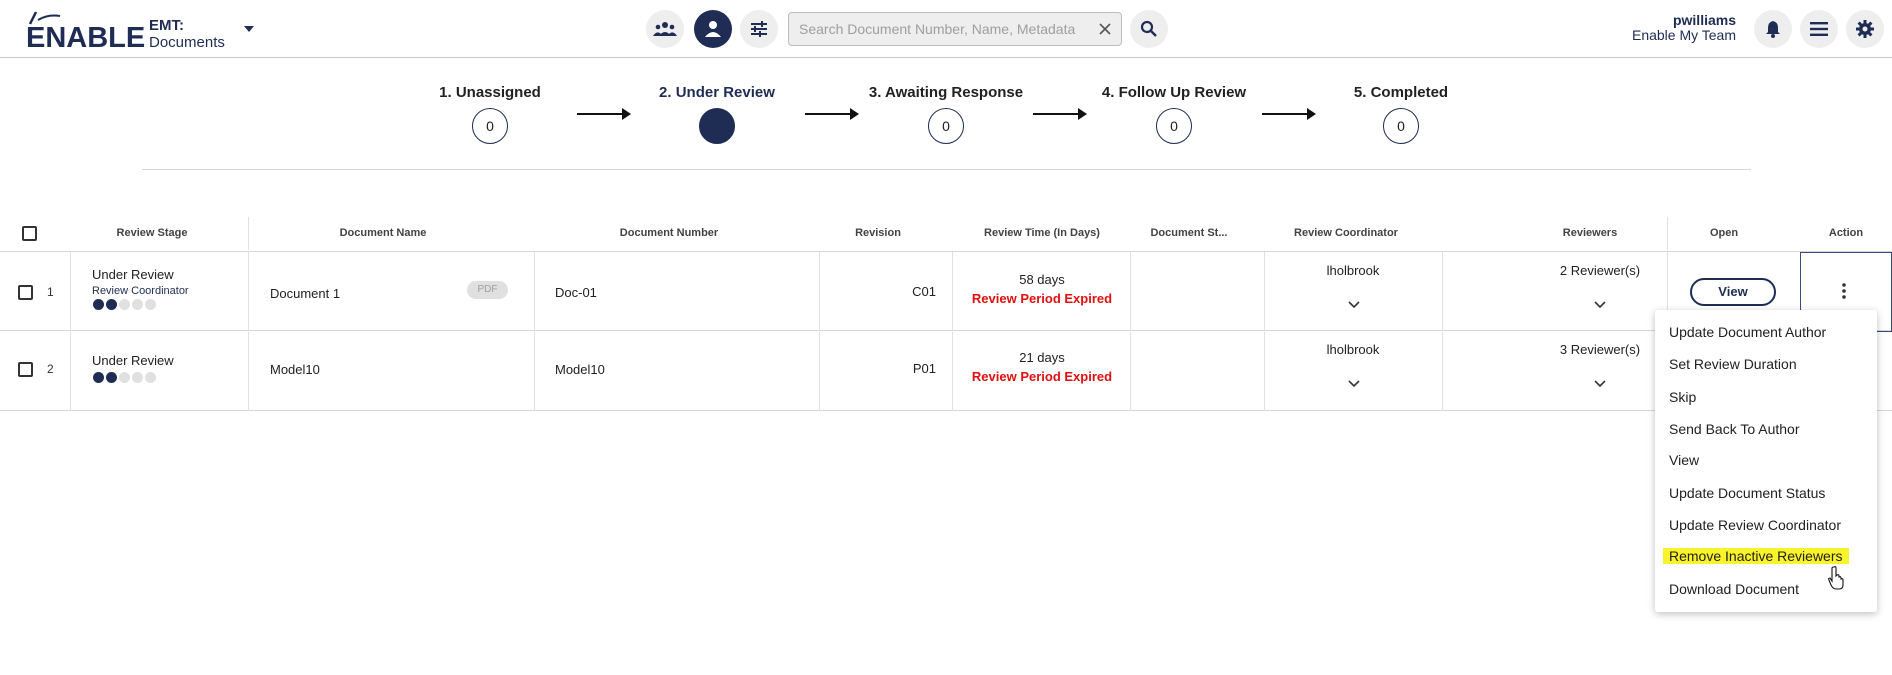  I want to click on logo-text: ENABLE, so click(86, 38).